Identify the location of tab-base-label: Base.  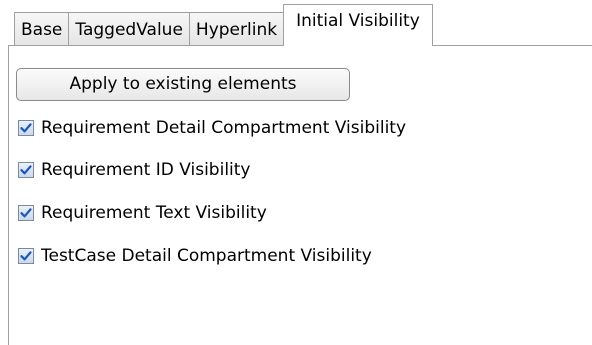
(42, 29).